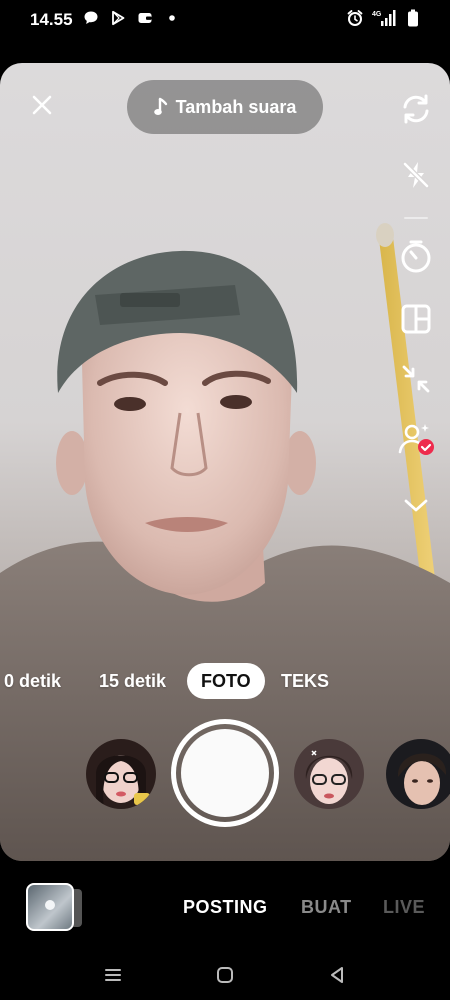 This screenshot has height=1000, width=450. What do you see at coordinates (131, 18) in the screenshot?
I see `status-notification-icons` at bounding box center [131, 18].